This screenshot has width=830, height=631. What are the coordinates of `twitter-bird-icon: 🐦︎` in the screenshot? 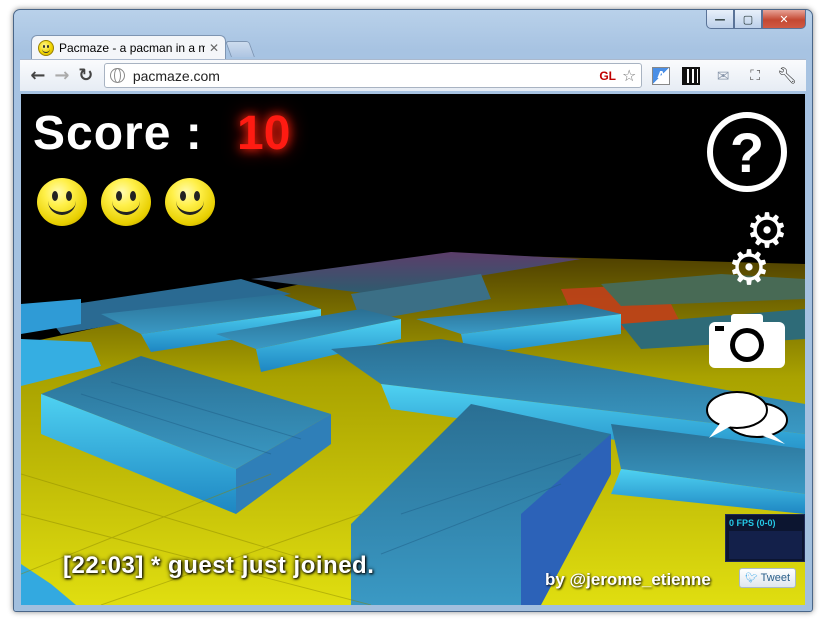 It's located at (751, 578).